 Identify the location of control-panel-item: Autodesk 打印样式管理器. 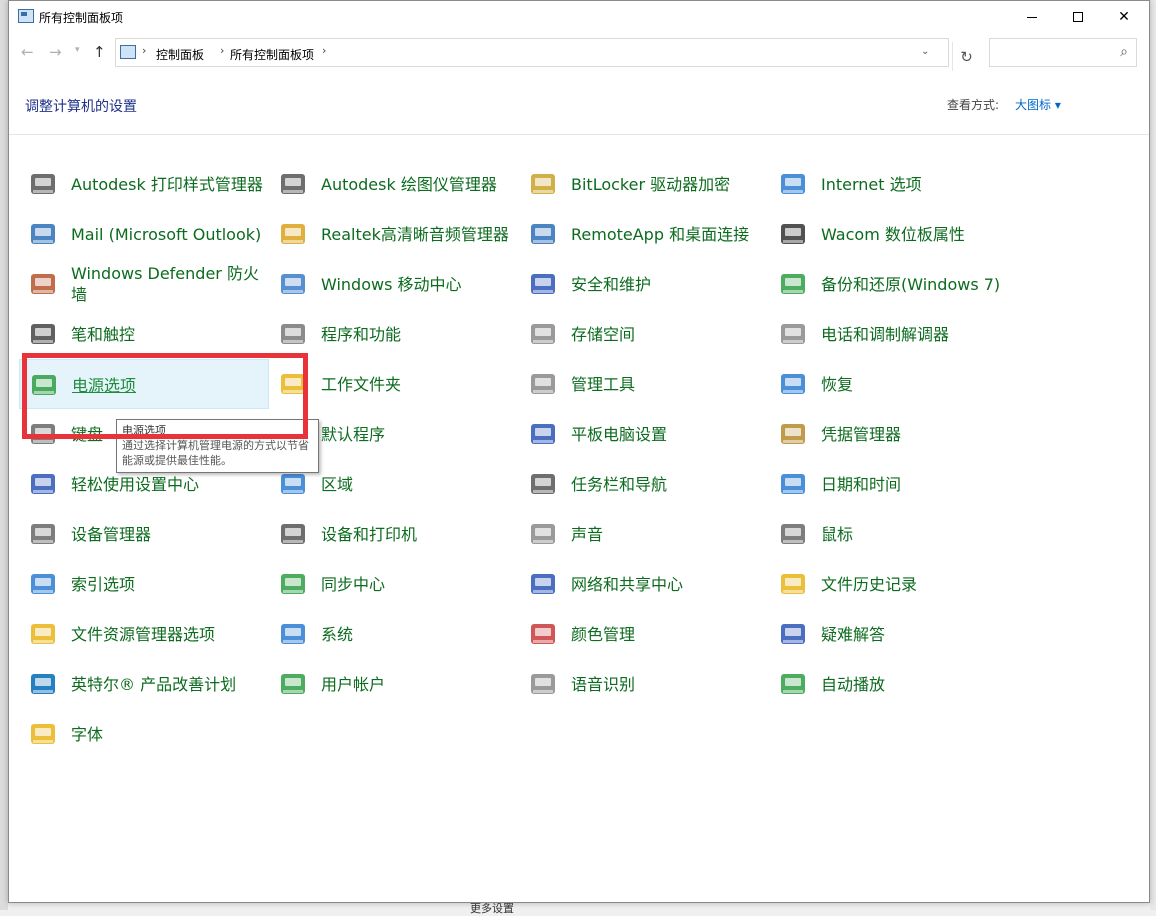
(144, 184).